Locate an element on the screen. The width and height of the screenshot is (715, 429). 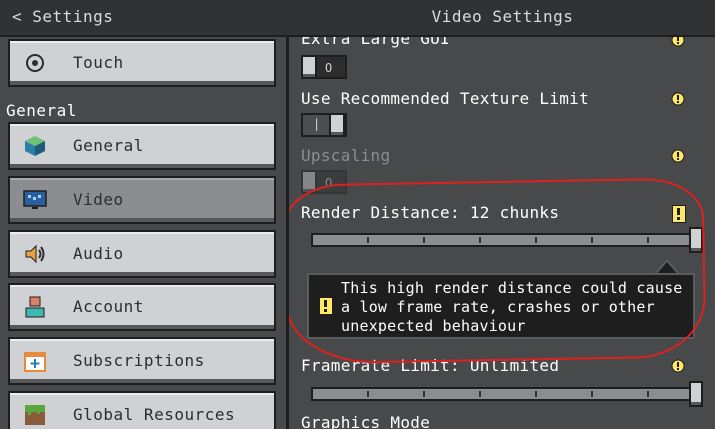
texture-limit-toggle: | is located at coordinates (324, 125).